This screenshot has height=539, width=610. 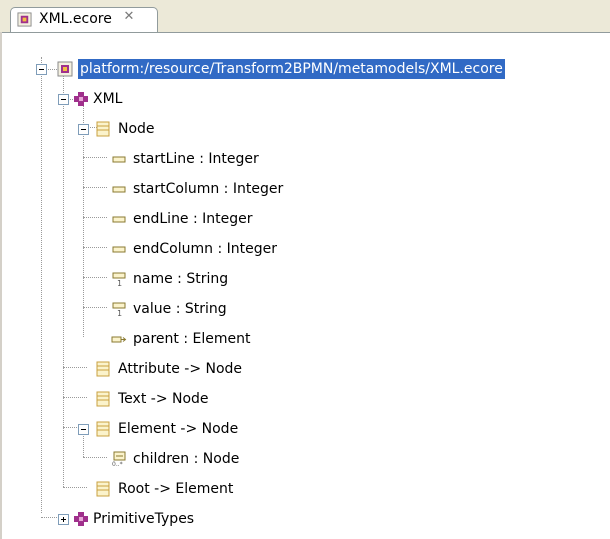 I want to click on tree-item-class-element: Element -> Node, so click(x=305, y=429).